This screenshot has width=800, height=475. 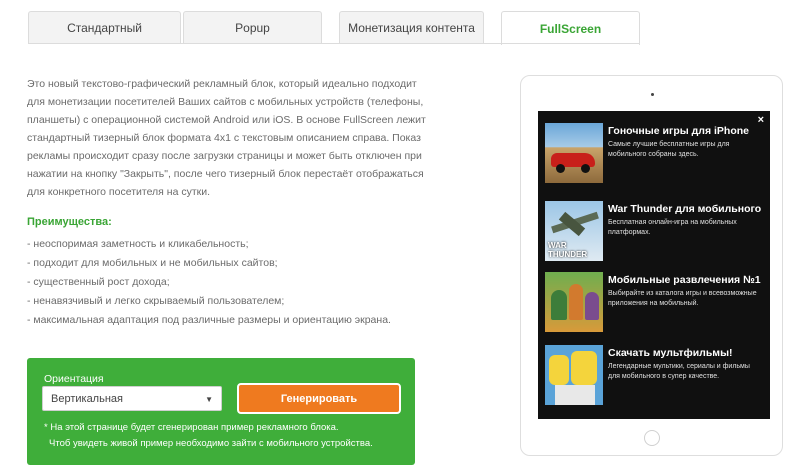 I want to click on home-button, so click(x=652, y=438).